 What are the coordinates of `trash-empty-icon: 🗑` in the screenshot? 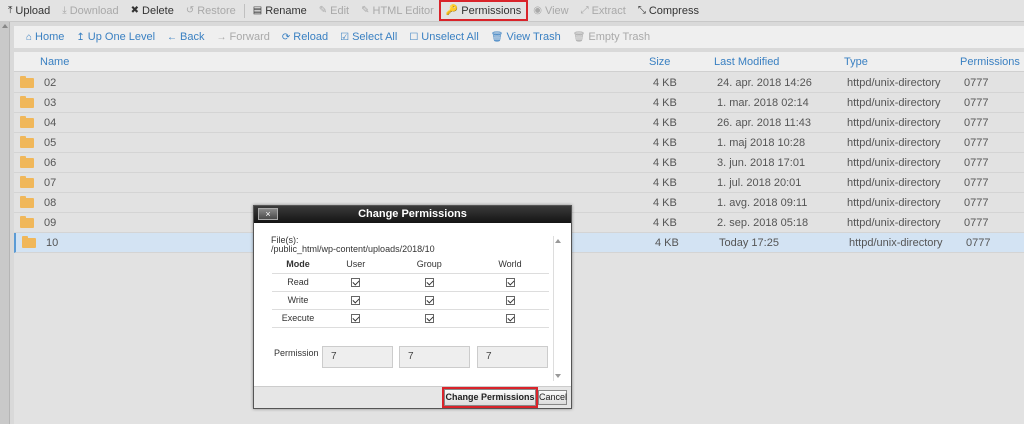 It's located at (579, 37).